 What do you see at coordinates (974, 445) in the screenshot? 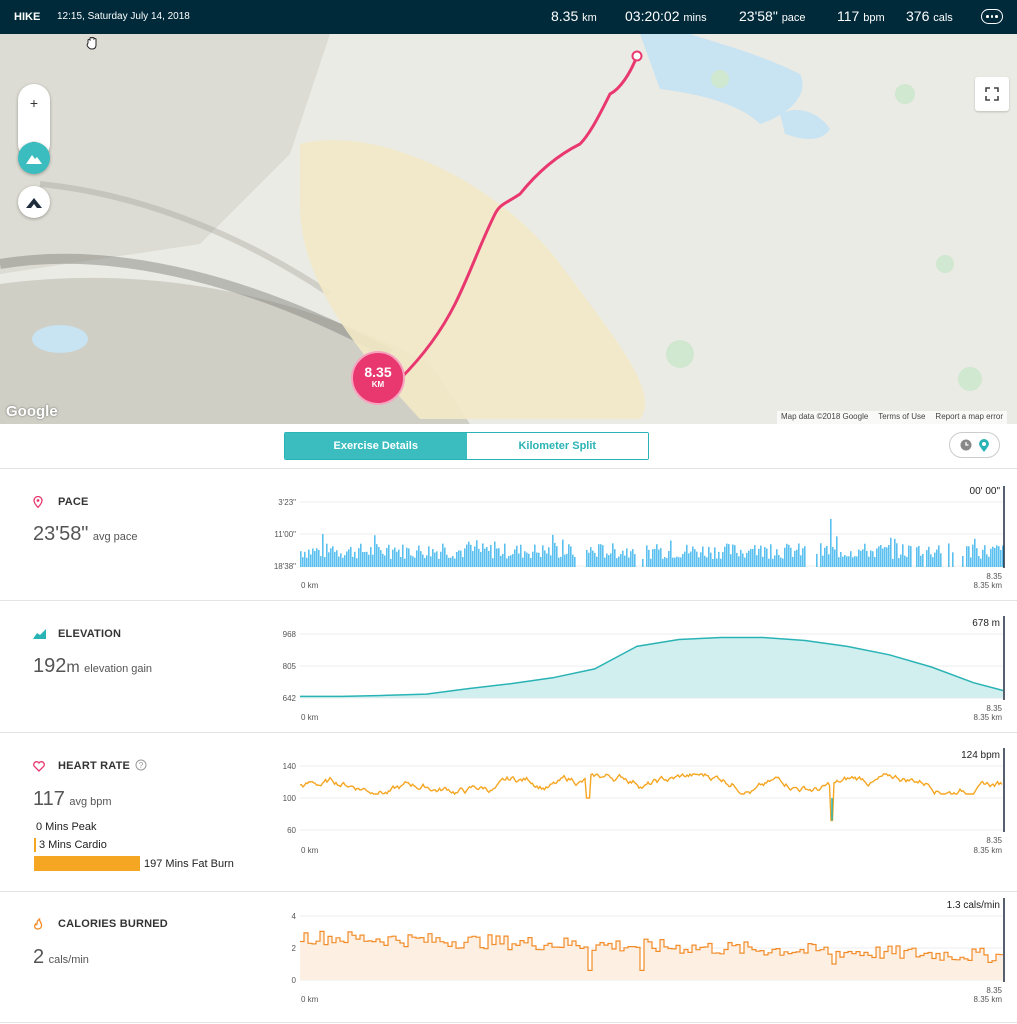
I see `chart-mode-toggle` at bounding box center [974, 445].